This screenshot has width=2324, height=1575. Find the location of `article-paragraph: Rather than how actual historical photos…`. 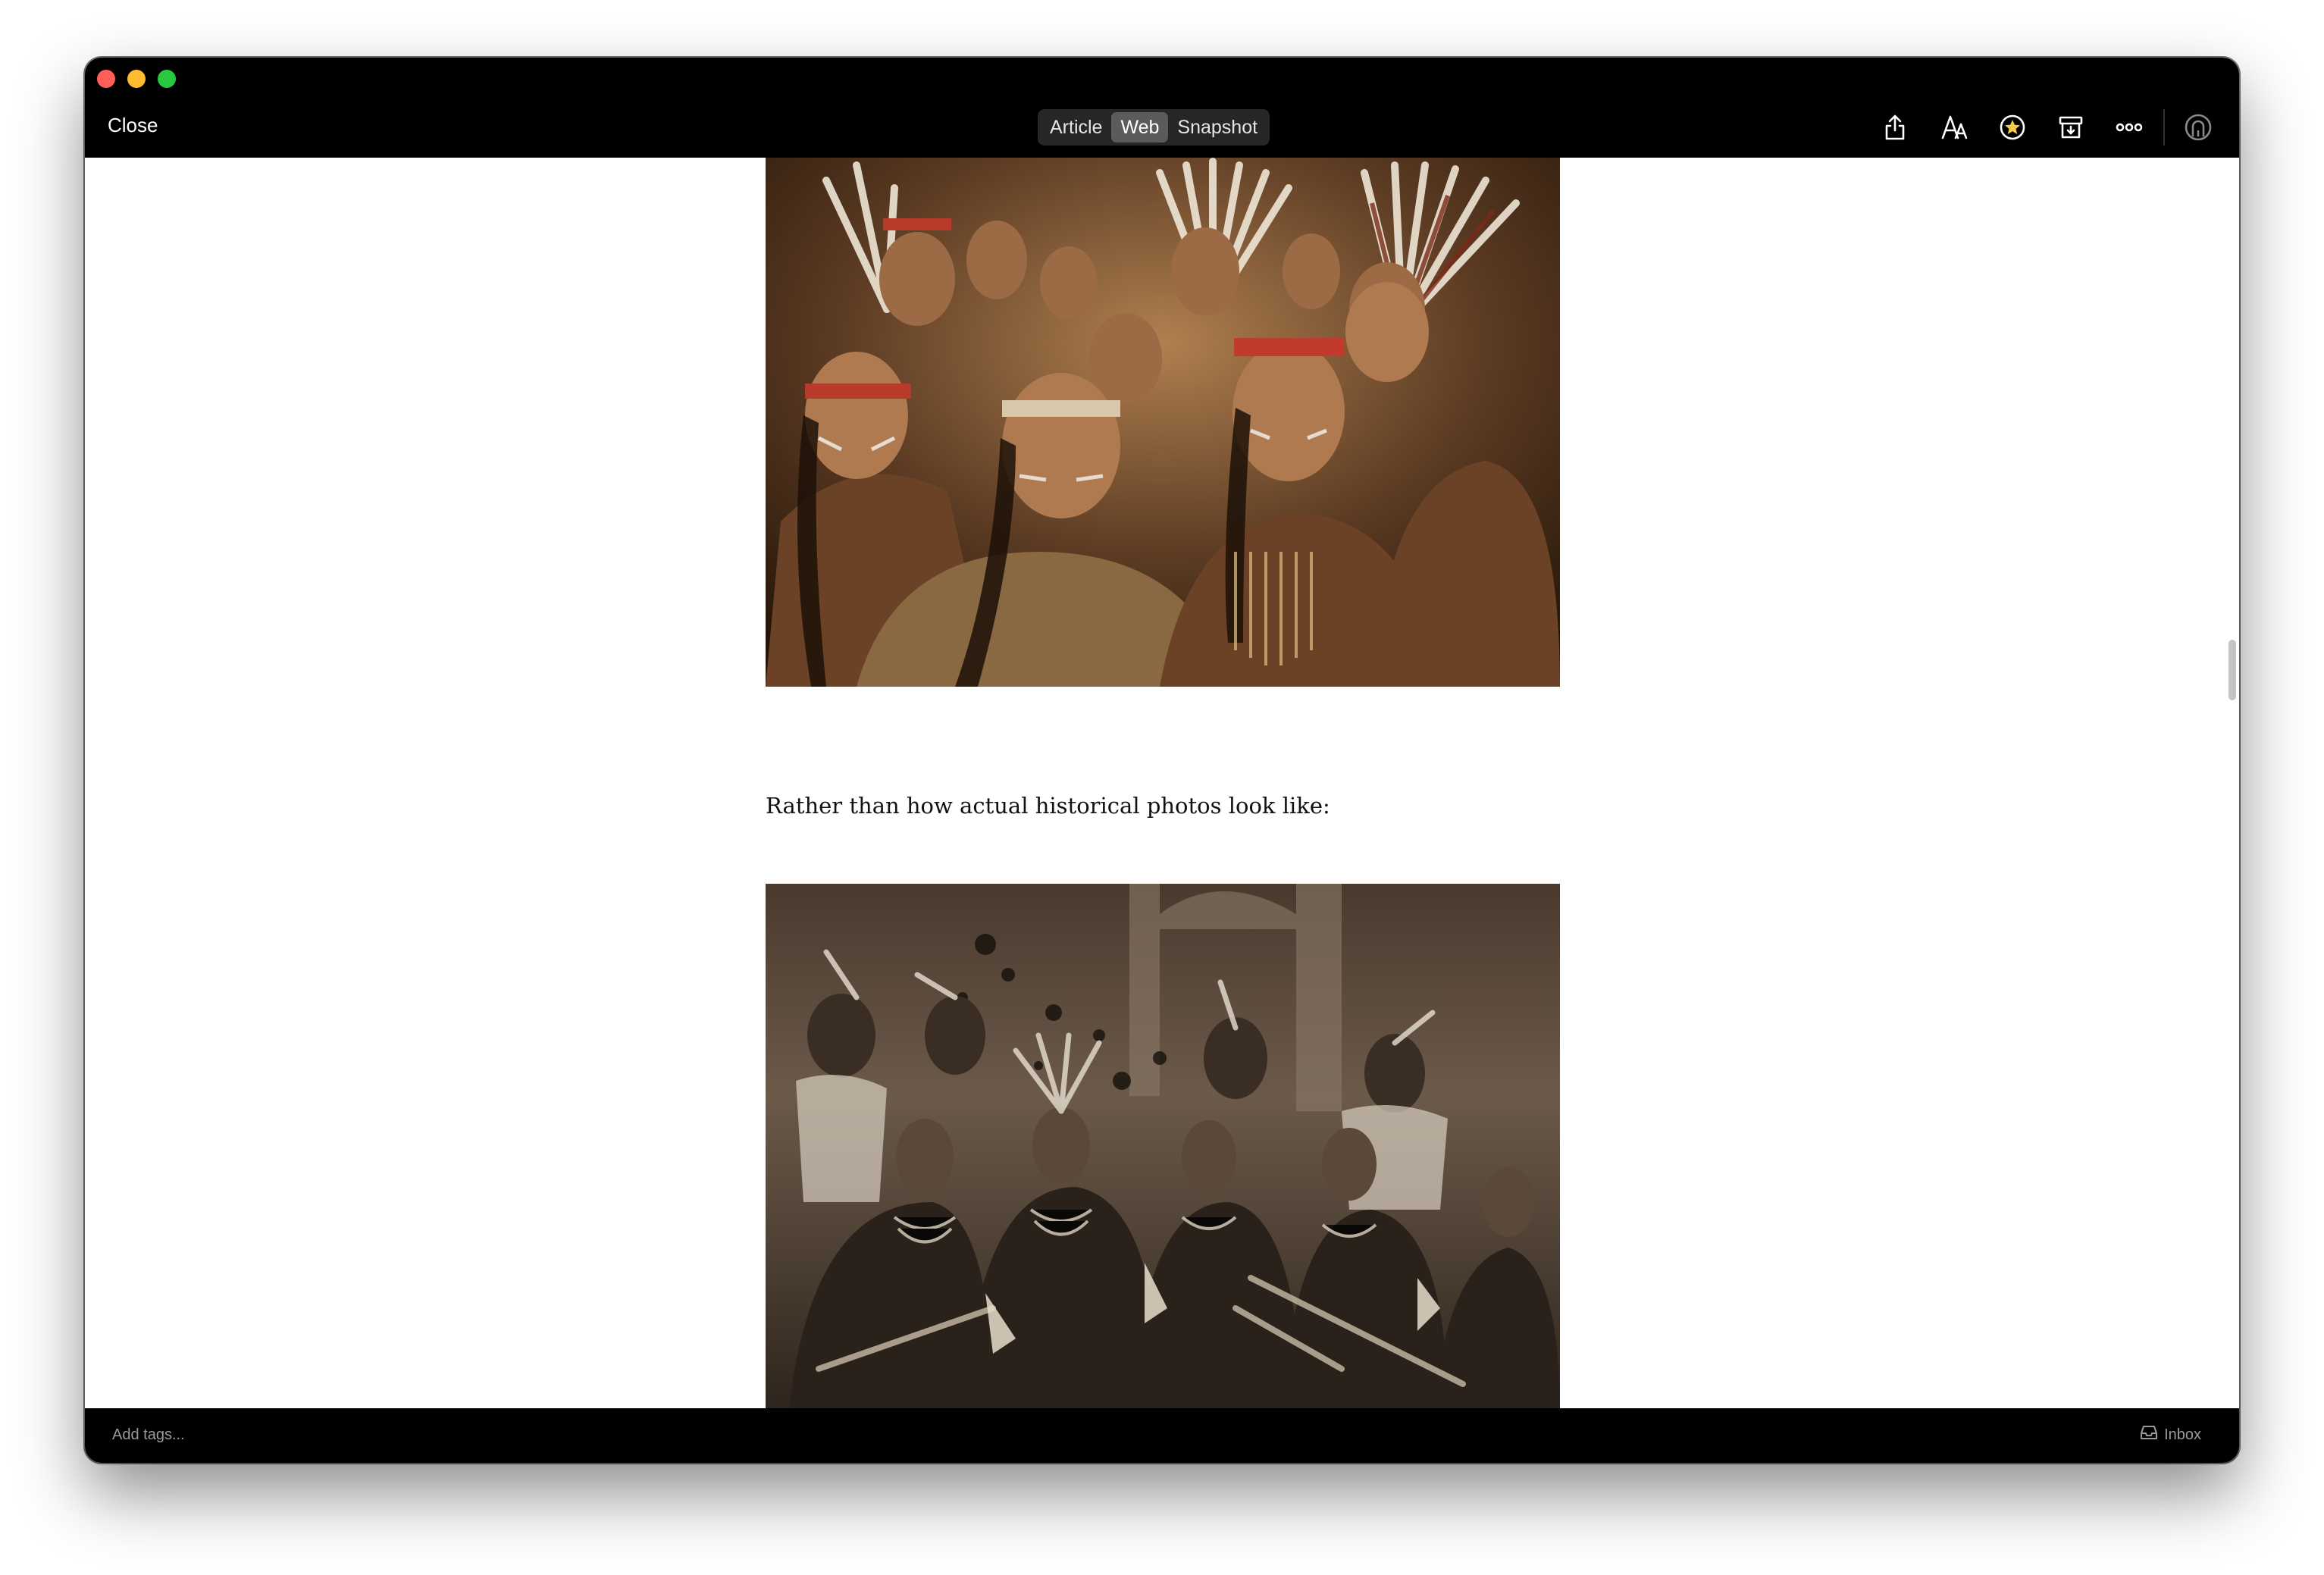

article-paragraph: Rather than how actual historical photos… is located at coordinates (1048, 806).